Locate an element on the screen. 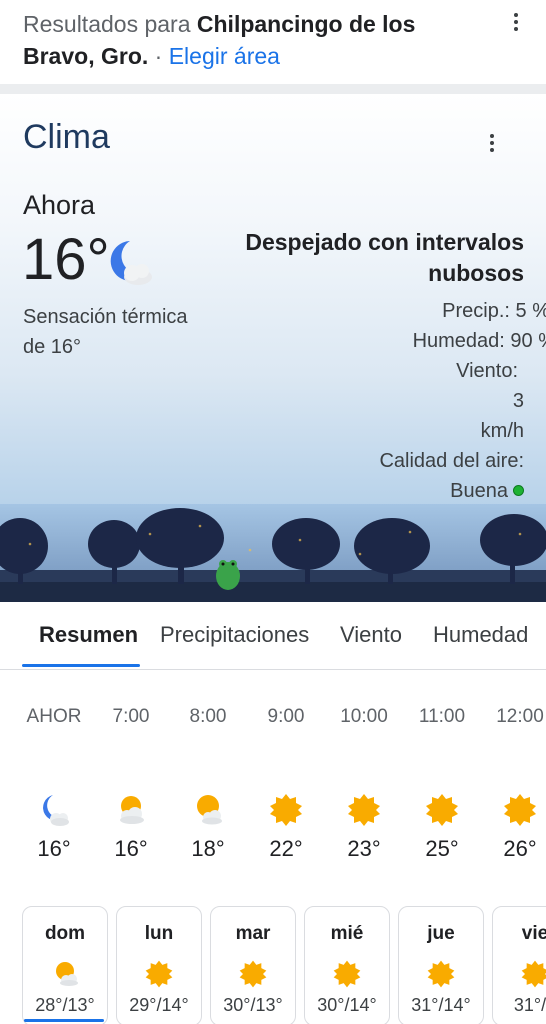 This screenshot has height=1024, width=546. wind-unit: km/h is located at coordinates (502, 431).